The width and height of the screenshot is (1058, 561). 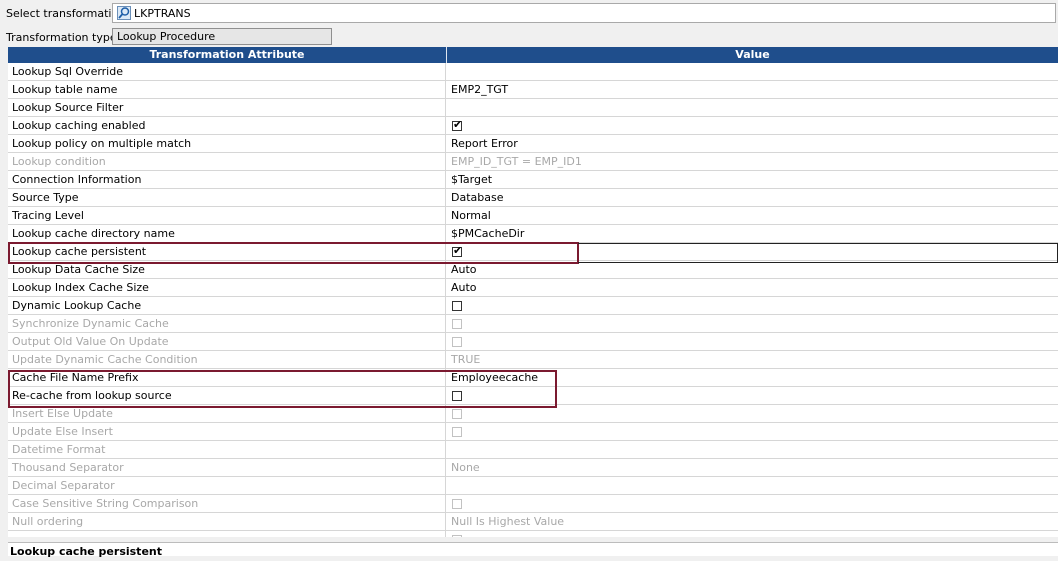 What do you see at coordinates (227, 521) in the screenshot?
I see `attribute-name: Null ordering` at bounding box center [227, 521].